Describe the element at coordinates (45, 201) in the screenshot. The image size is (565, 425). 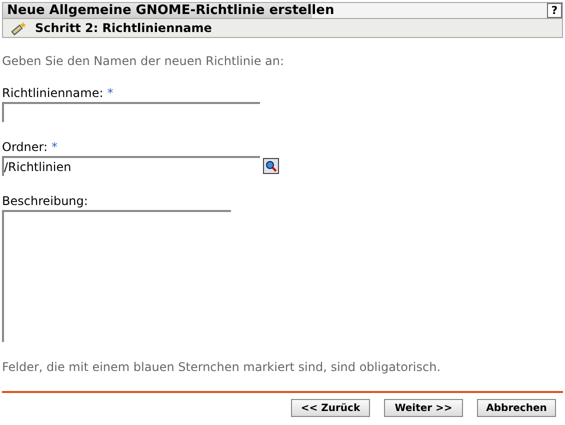
I see `field-label: Beschreibung:` at that location.